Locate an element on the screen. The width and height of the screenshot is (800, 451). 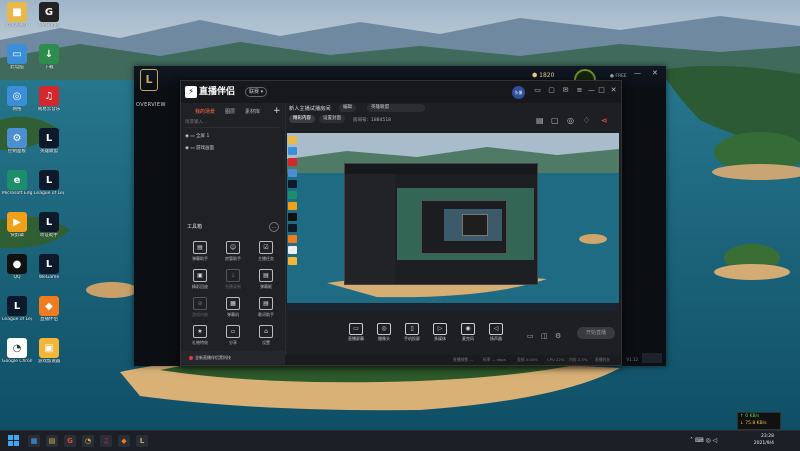
game-settings-button is located at coordinates (652, 358).